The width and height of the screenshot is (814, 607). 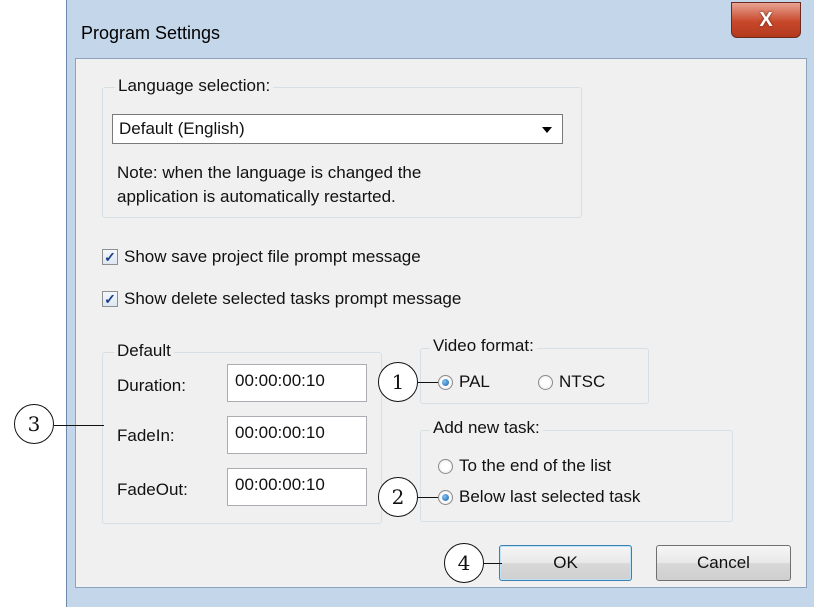 I want to click on close-button: X, so click(x=766, y=20).